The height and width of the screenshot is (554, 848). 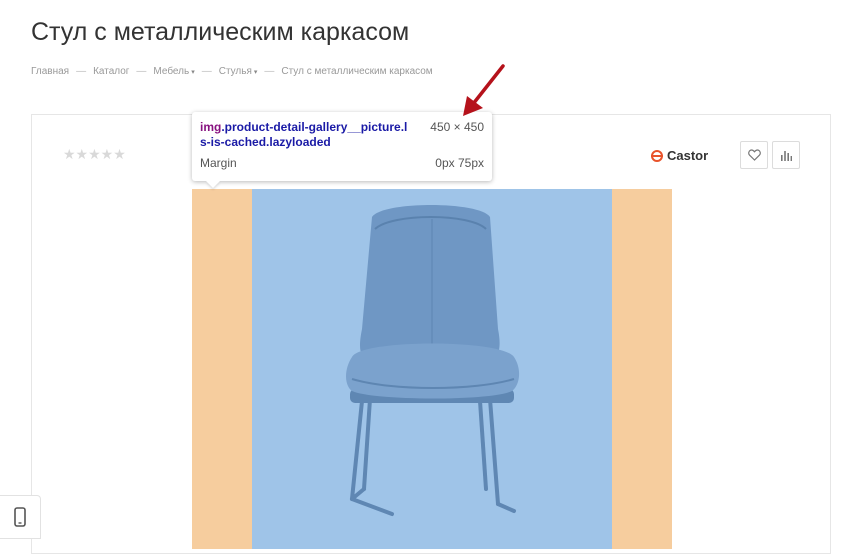 What do you see at coordinates (457, 127) in the screenshot?
I see `element-size: 450 × 450` at bounding box center [457, 127].